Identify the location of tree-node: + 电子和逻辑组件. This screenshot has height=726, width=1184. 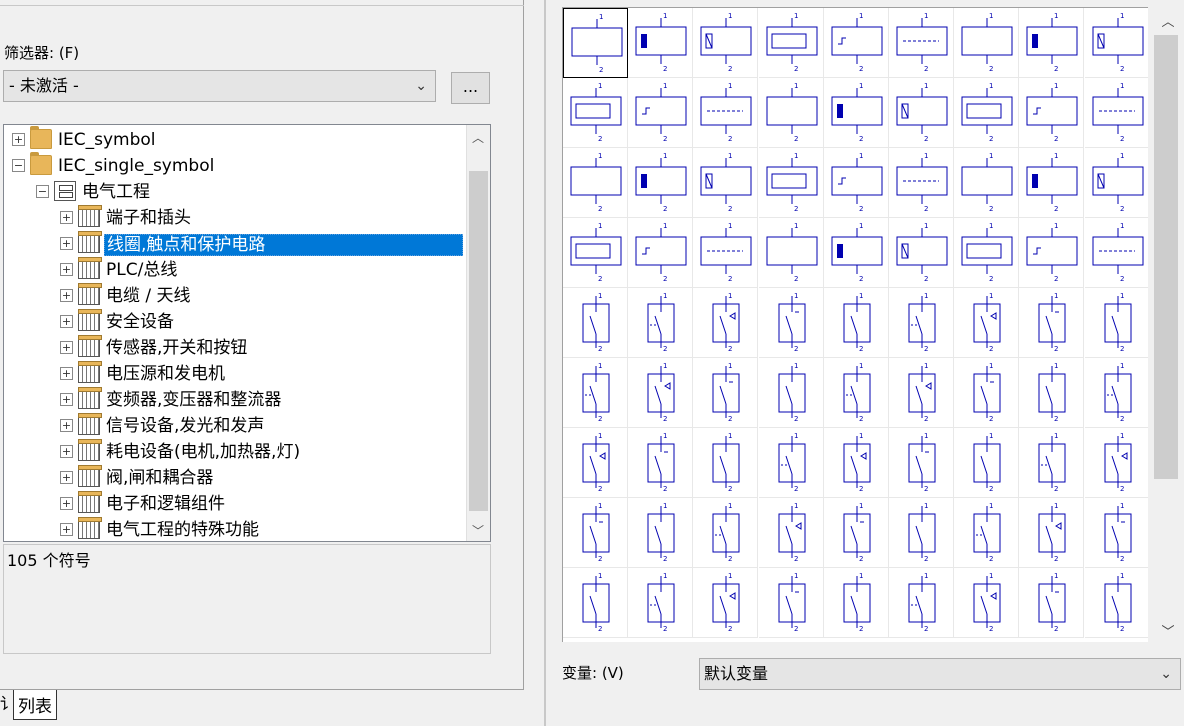
(234, 504).